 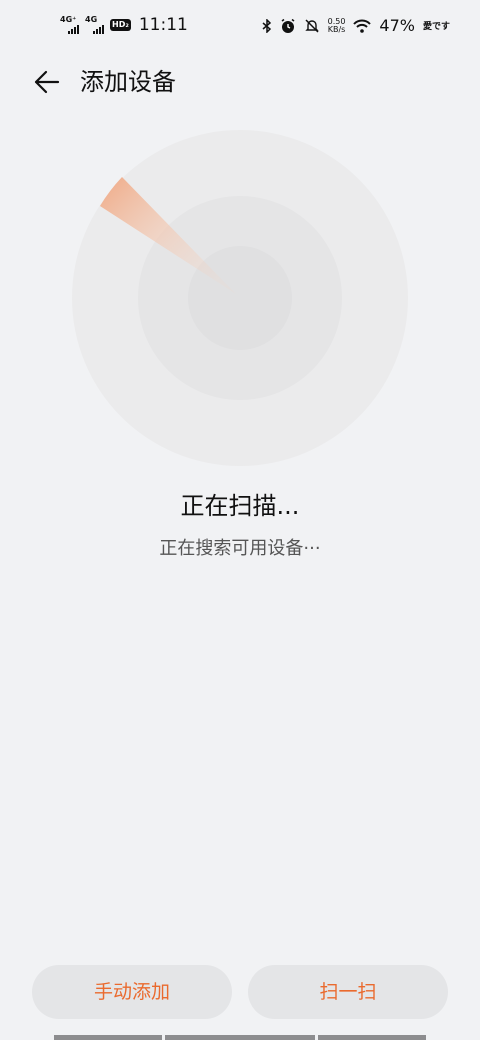 I want to click on back-button, so click(x=48, y=82).